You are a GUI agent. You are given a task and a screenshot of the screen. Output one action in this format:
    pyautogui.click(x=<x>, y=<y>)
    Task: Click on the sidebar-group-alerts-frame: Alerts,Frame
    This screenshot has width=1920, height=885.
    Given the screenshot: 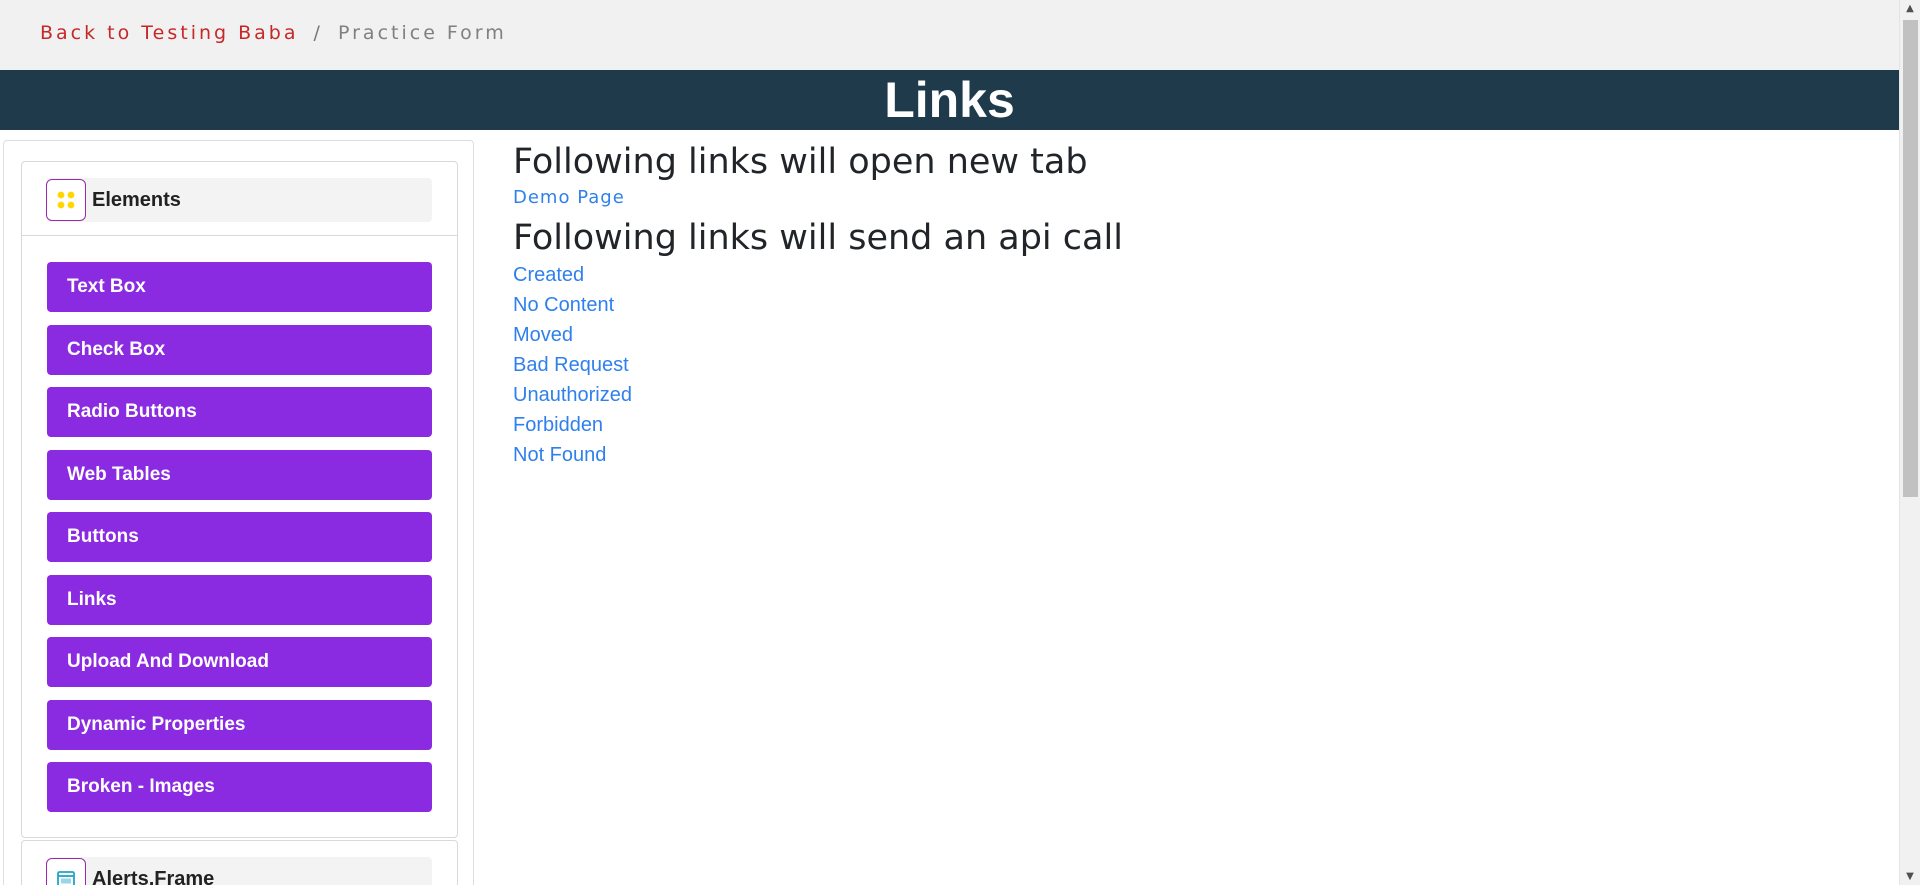 What is the action you would take?
    pyautogui.click(x=239, y=862)
    